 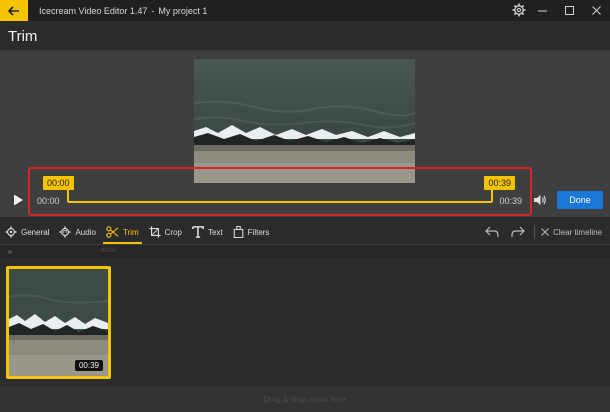 I want to click on end-time-label: 00:39, so click(x=510, y=201).